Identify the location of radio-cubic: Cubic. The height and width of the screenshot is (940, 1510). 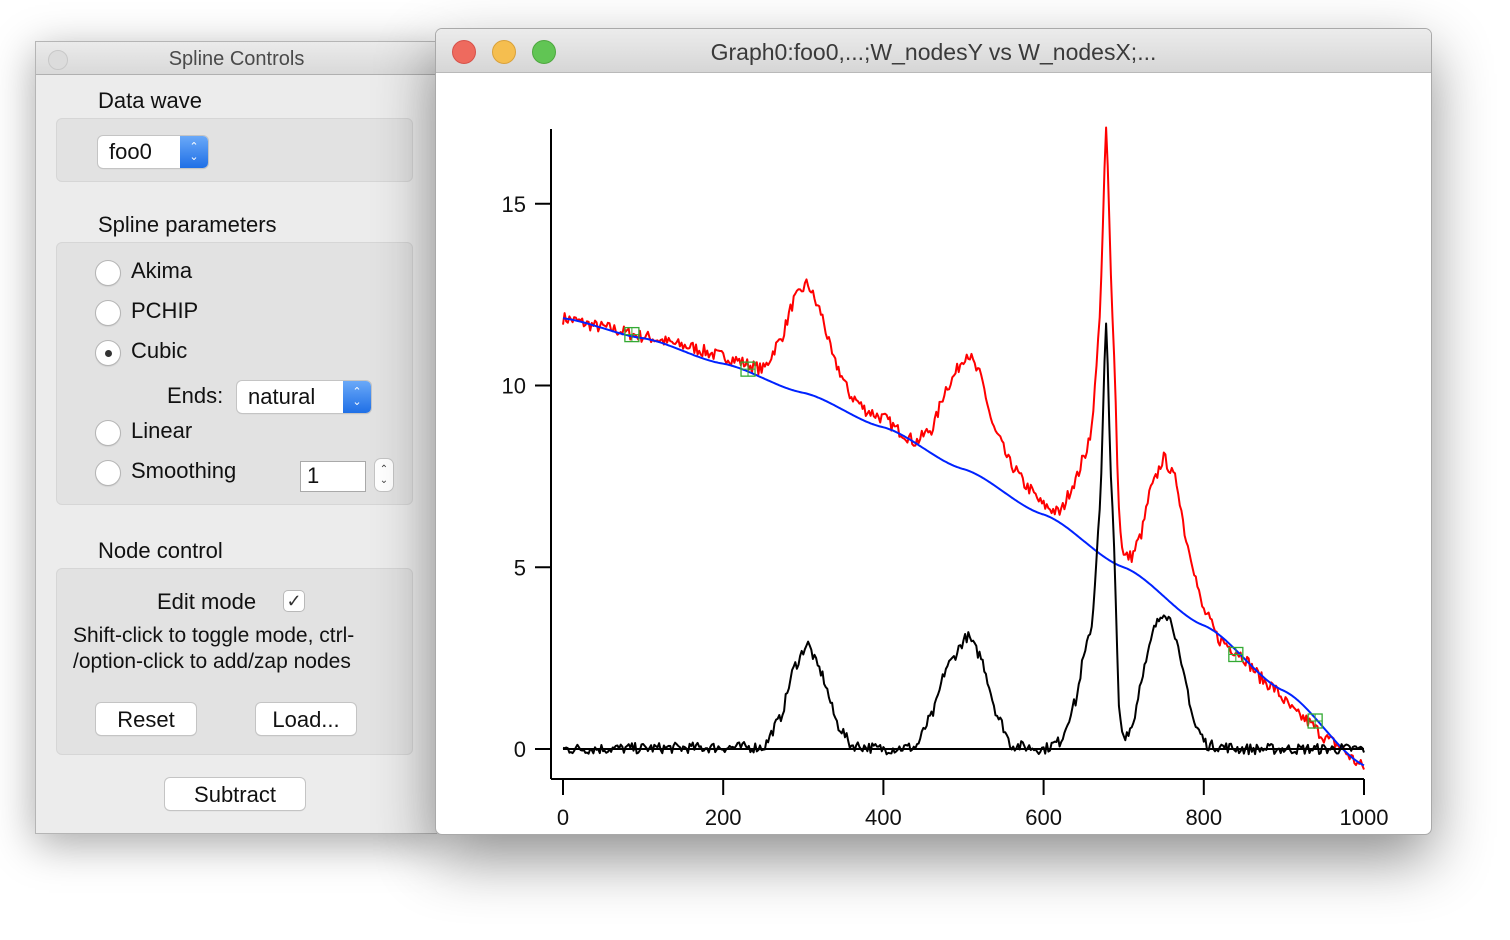
(141, 352).